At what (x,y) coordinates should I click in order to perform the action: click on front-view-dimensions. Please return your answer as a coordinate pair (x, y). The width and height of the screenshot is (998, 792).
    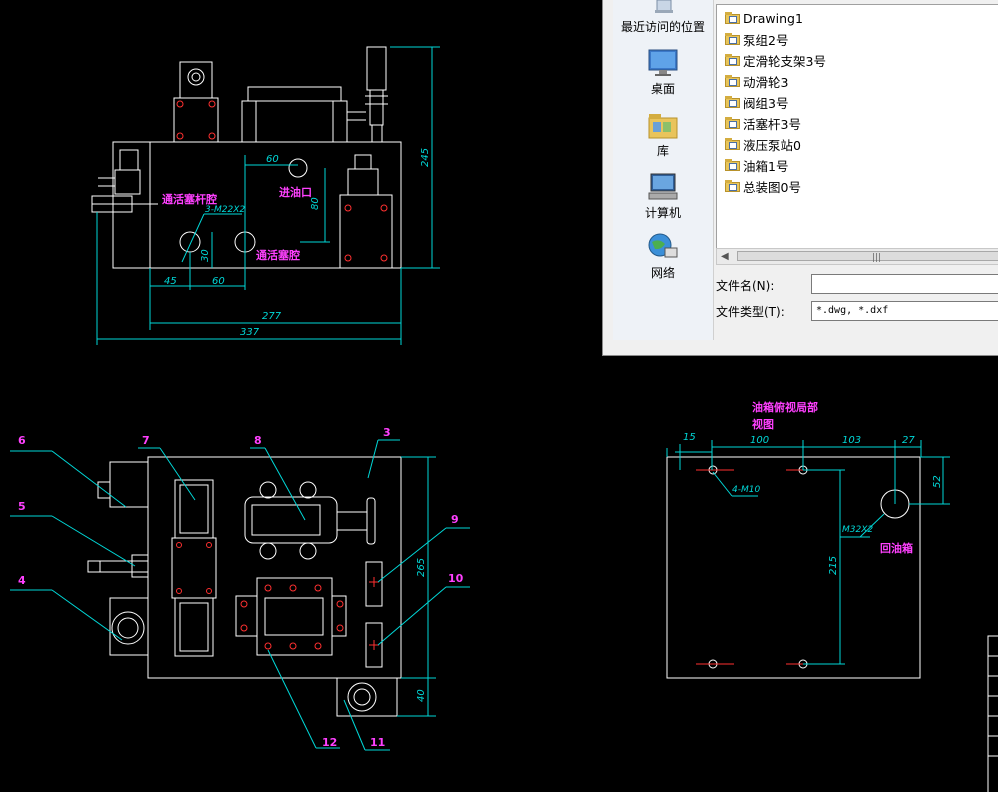
    Looking at the image, I should click on (268, 195).